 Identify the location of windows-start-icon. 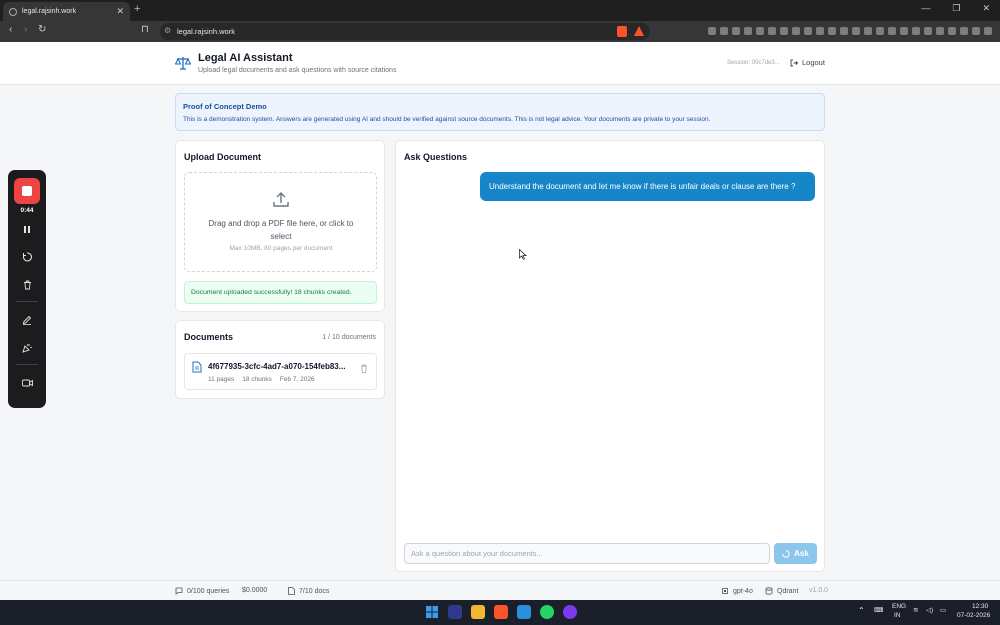
(432, 612).